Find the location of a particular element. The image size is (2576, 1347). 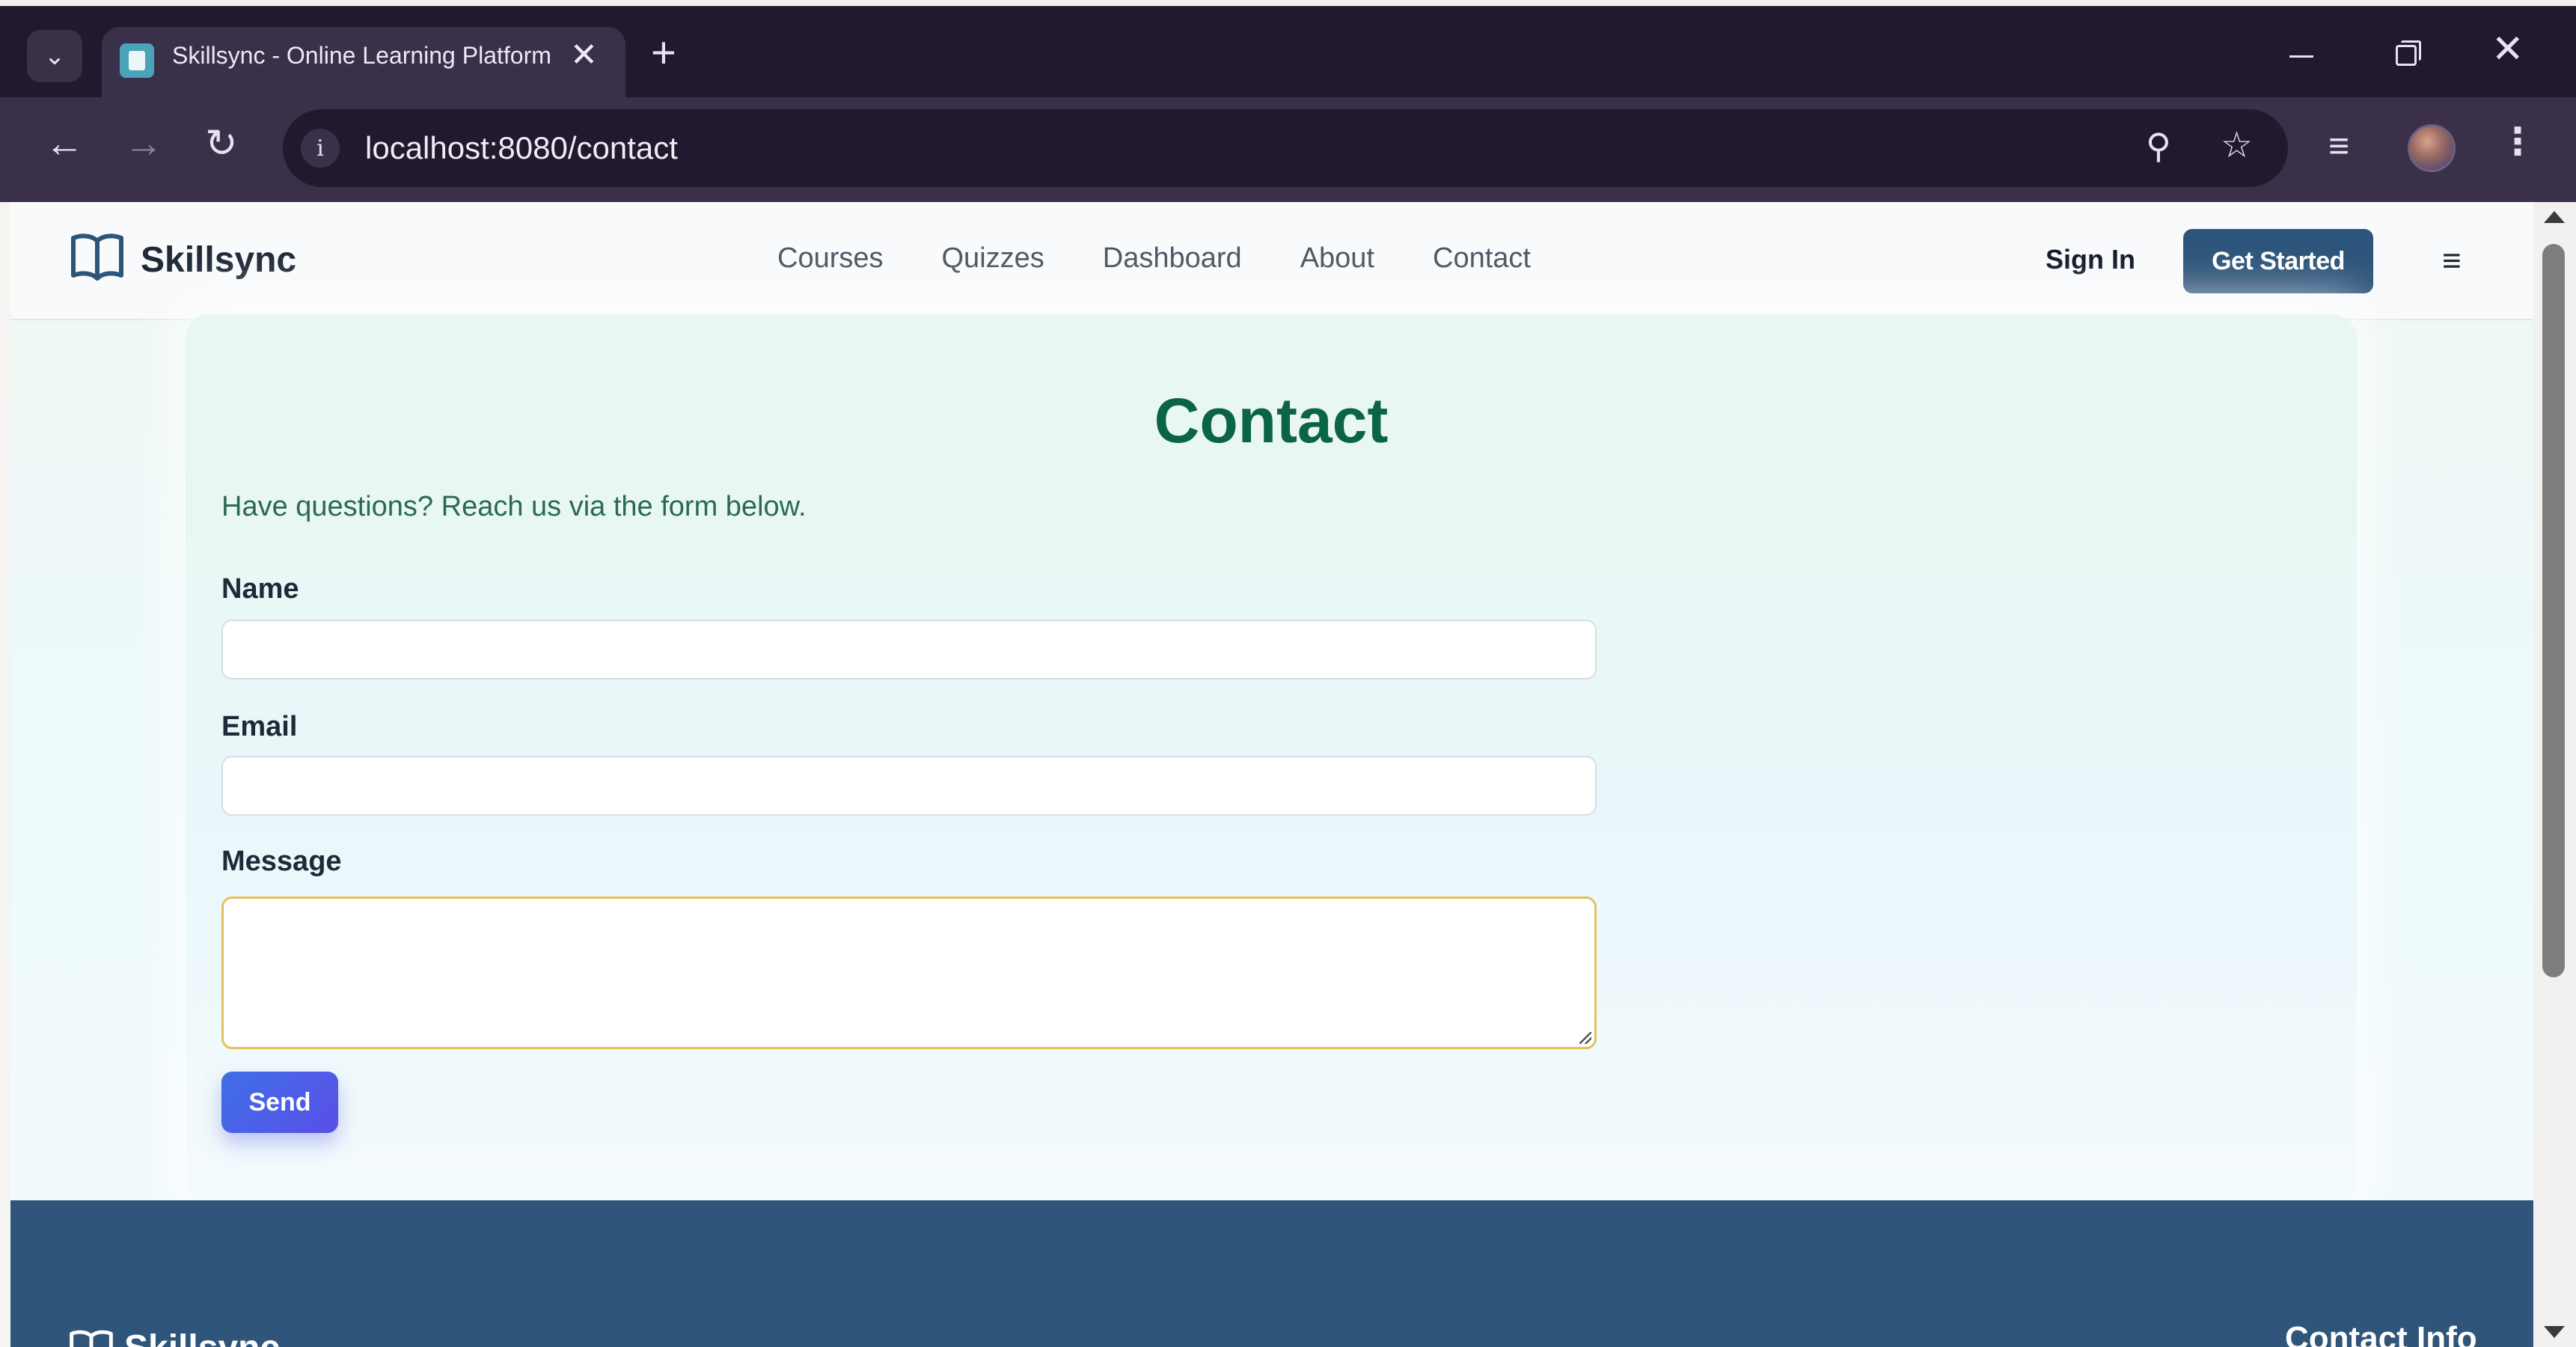

footer-contact-title: Contact Info is located at coordinates (2381, 1333).